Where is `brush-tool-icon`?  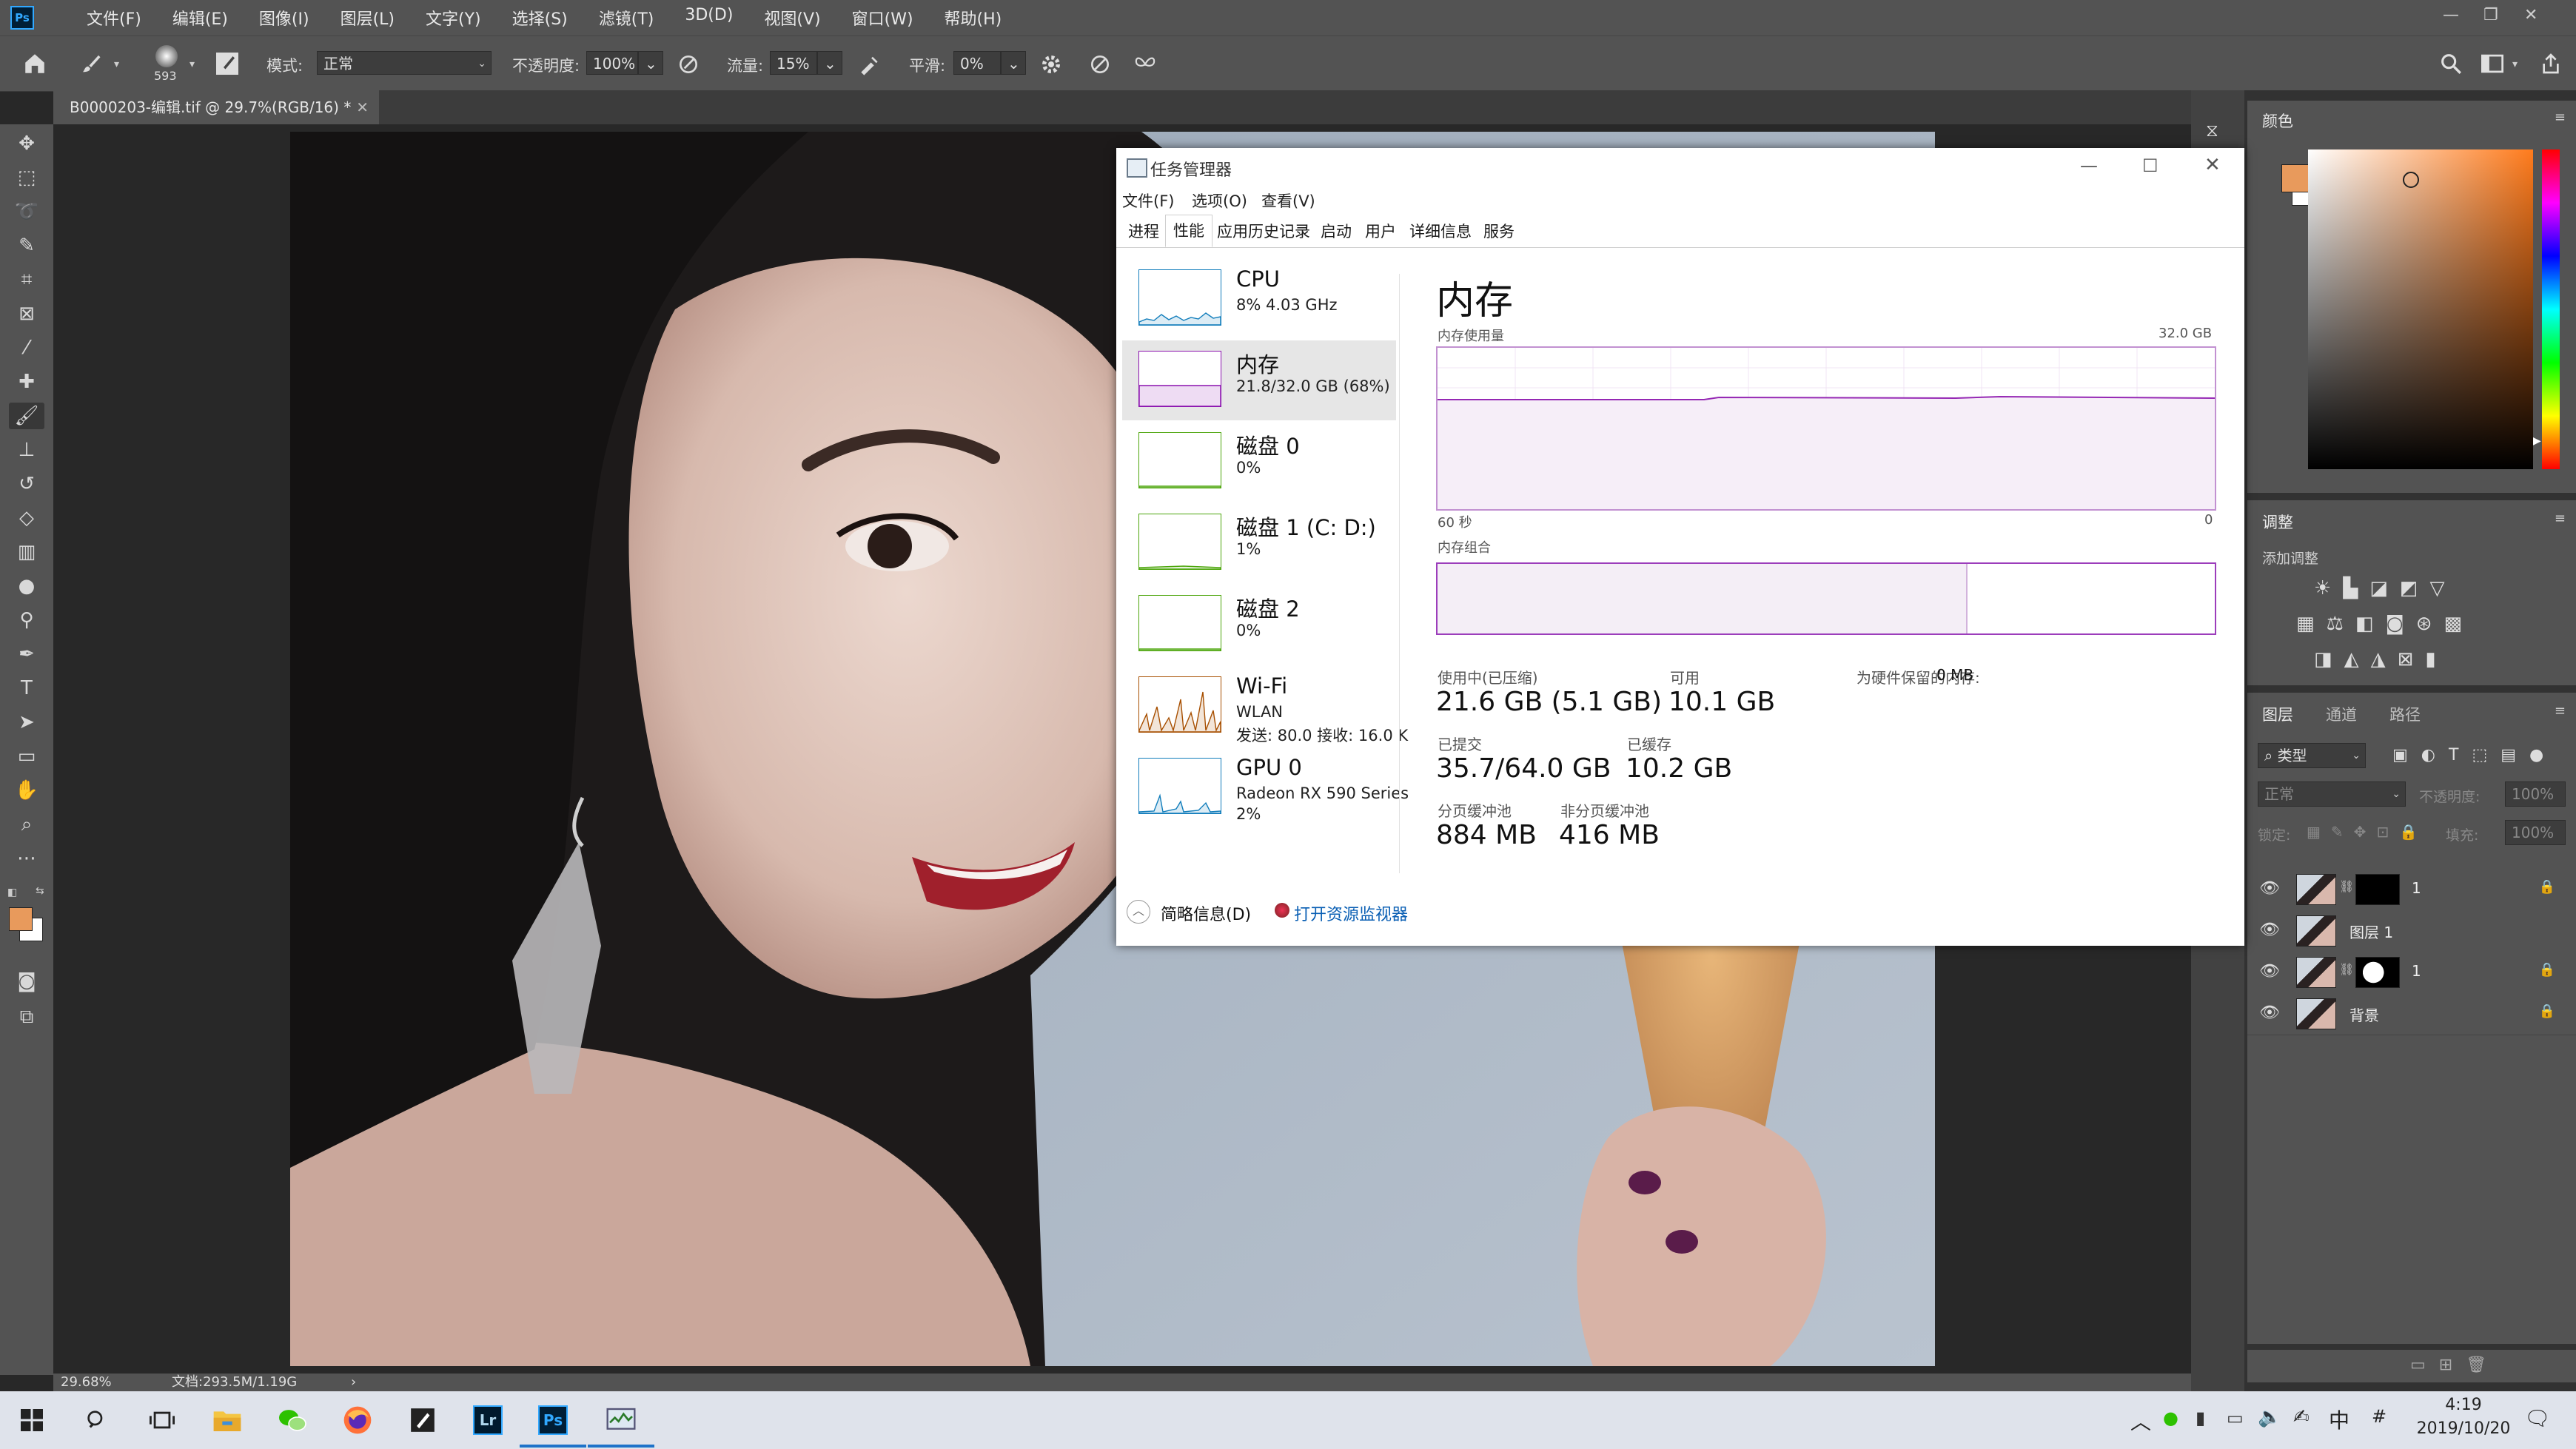 brush-tool-icon is located at coordinates (91, 64).